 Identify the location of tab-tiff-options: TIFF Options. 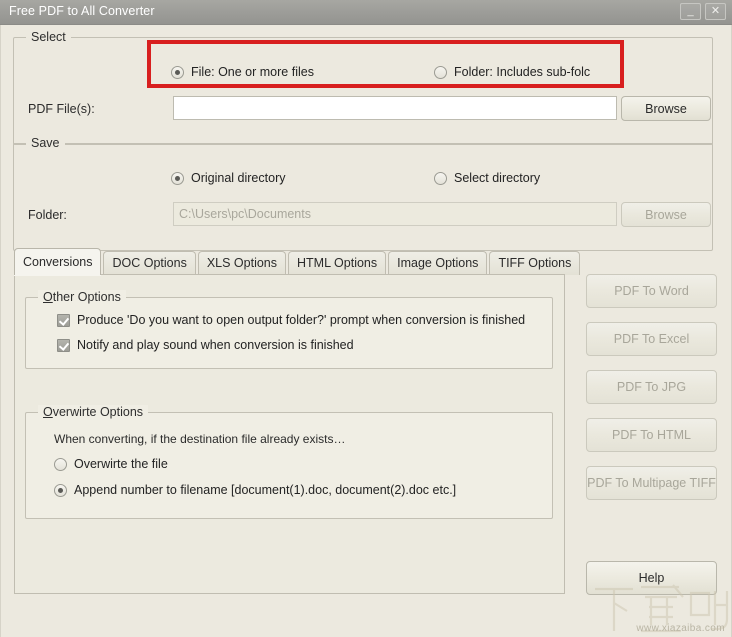
(535, 263).